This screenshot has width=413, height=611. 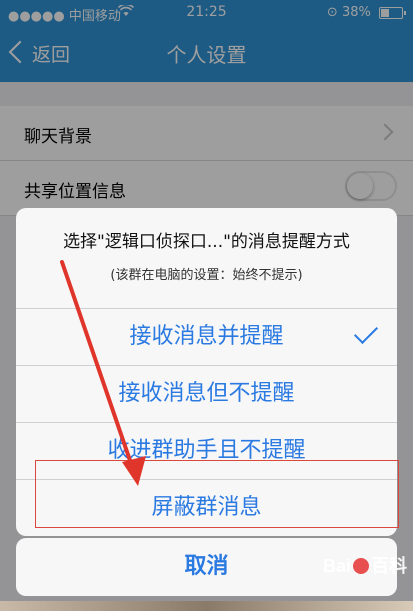 I want to click on option-label: 接收消息并提醒, so click(x=206, y=336).